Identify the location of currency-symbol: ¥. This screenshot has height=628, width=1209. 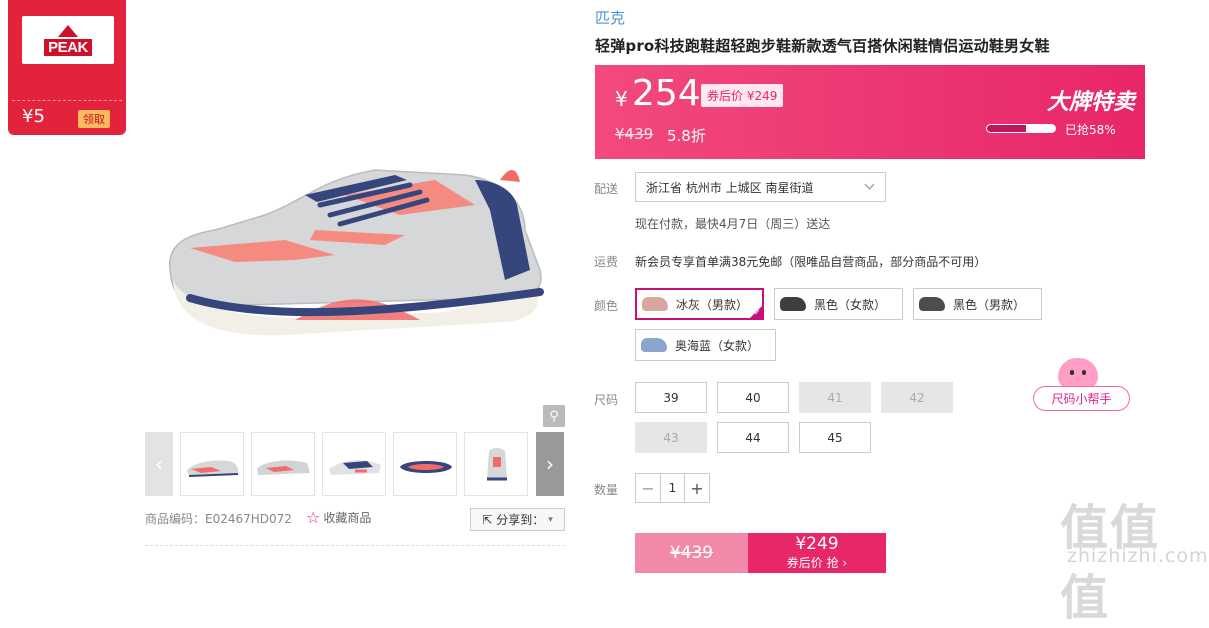
(621, 99).